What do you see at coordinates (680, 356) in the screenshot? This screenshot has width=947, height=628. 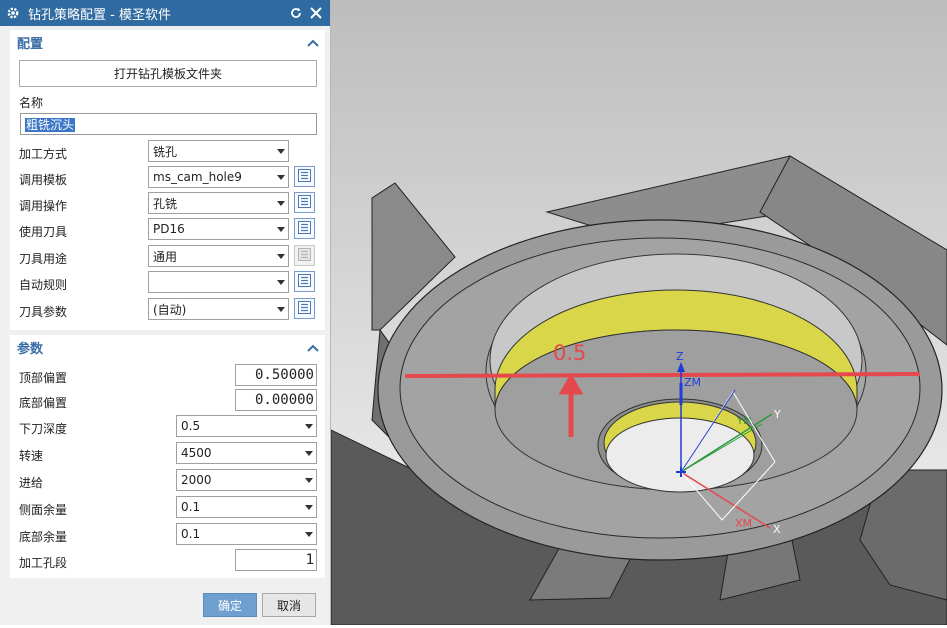 I see `z-axis-label: Z` at bounding box center [680, 356].